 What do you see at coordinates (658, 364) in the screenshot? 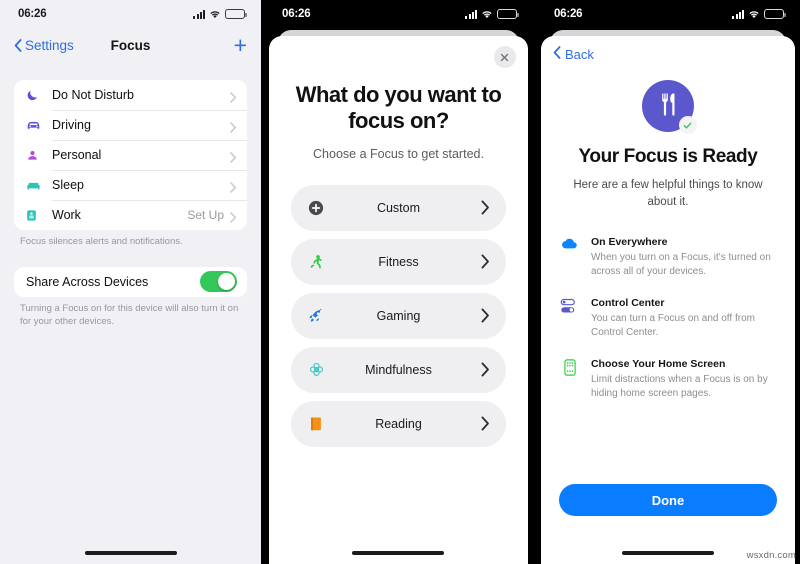
I see `tip-title: Choose Your Home Screen` at bounding box center [658, 364].